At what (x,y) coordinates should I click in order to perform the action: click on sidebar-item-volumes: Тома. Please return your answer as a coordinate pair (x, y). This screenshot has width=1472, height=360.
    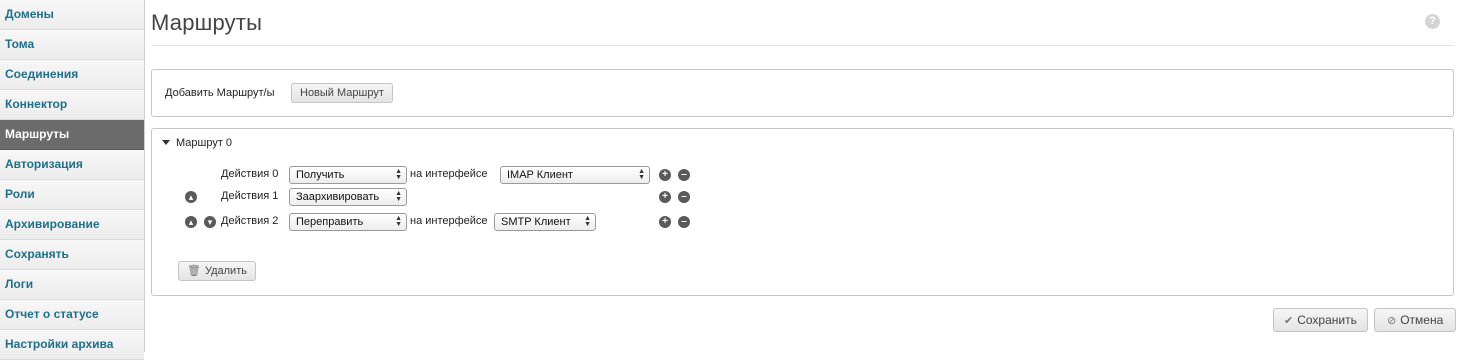
    Looking at the image, I should click on (72, 45).